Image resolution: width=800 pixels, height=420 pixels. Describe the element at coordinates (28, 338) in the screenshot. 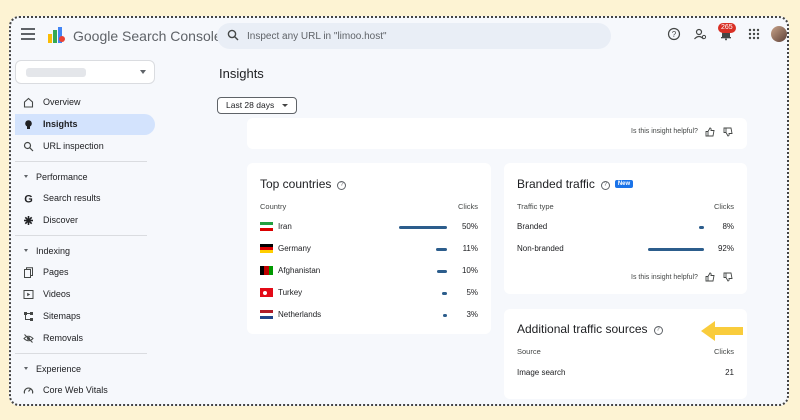

I see `visibility-off-icon` at that location.